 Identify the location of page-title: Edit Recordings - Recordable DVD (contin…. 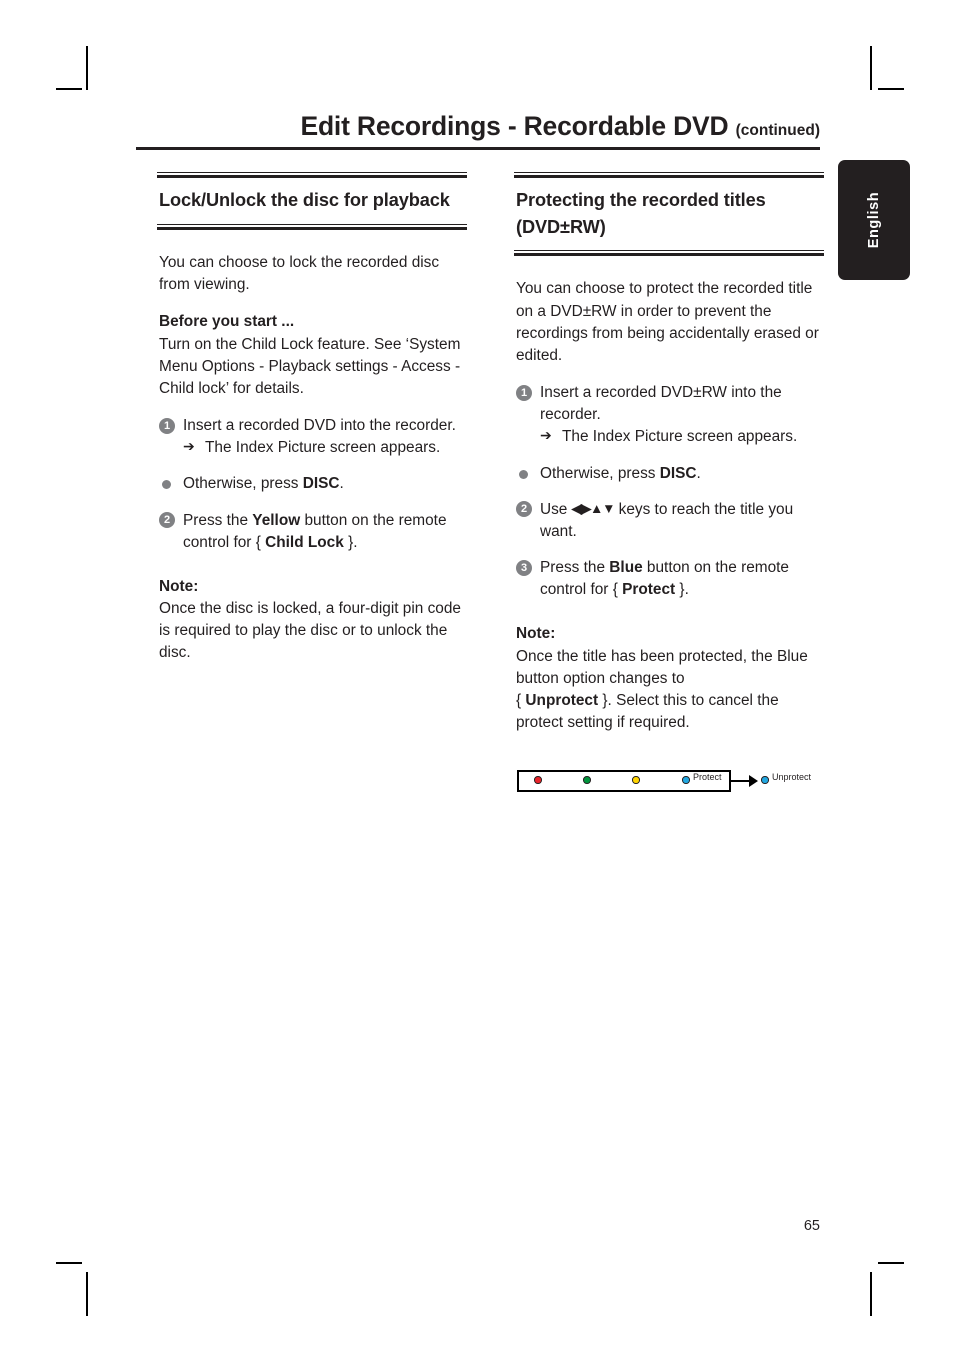
(478, 126).